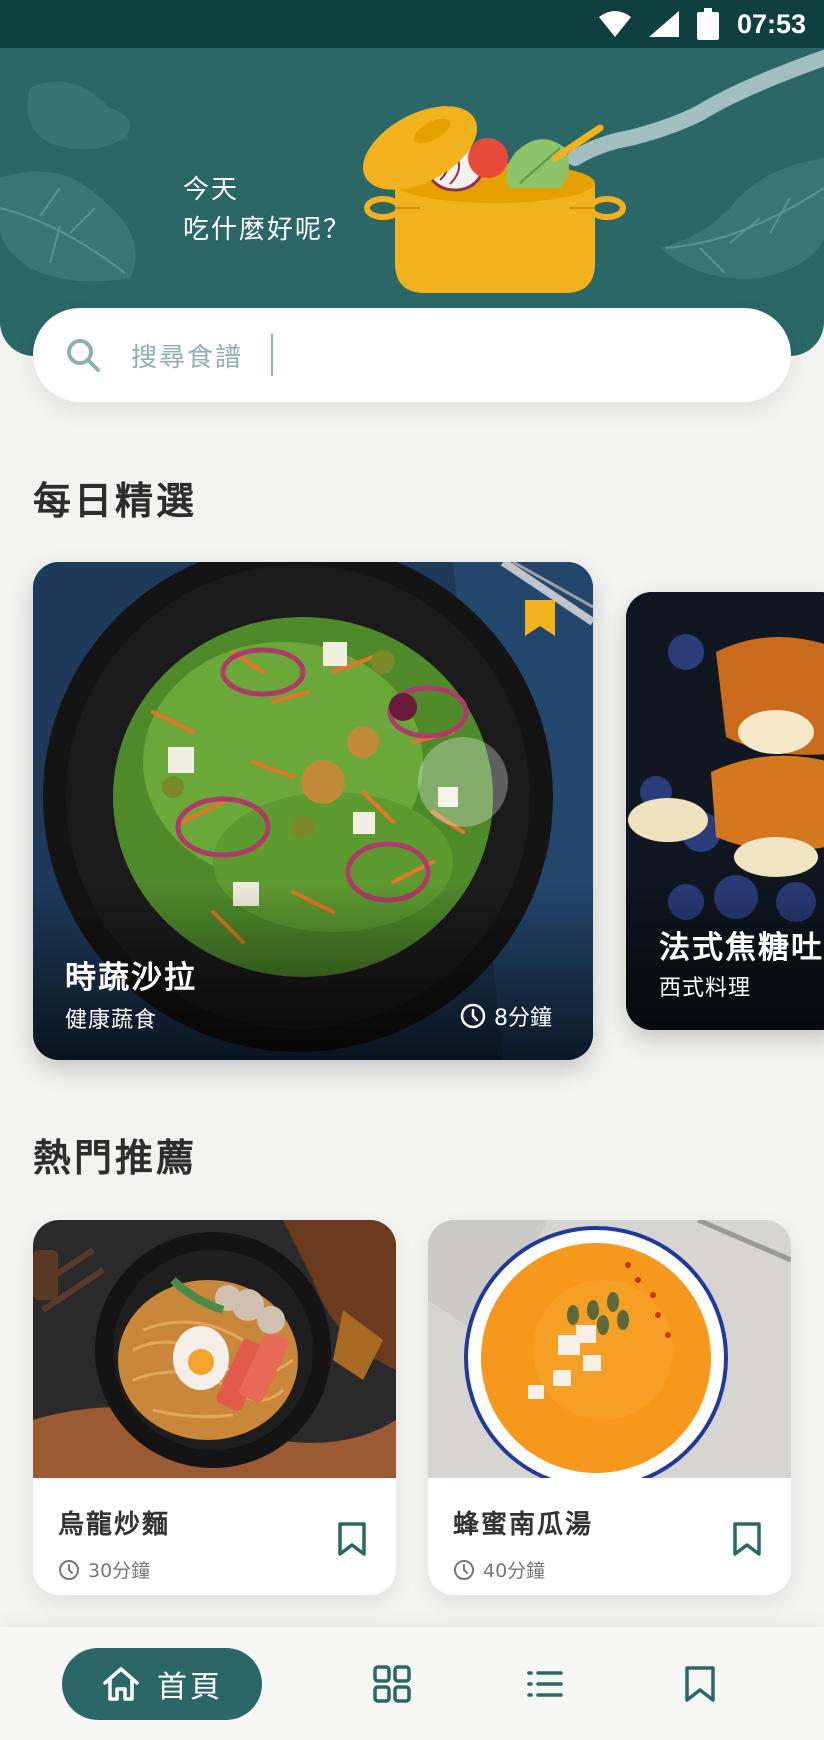 The height and width of the screenshot is (1740, 824). What do you see at coordinates (771, 23) in the screenshot?
I see `clock: 07:53` at bounding box center [771, 23].